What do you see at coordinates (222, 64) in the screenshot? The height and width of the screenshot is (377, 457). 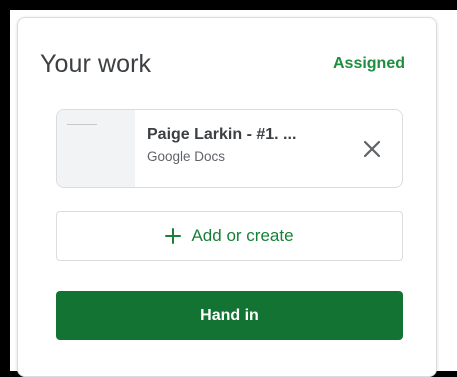 I see `card-header: Your work Assigned` at bounding box center [222, 64].